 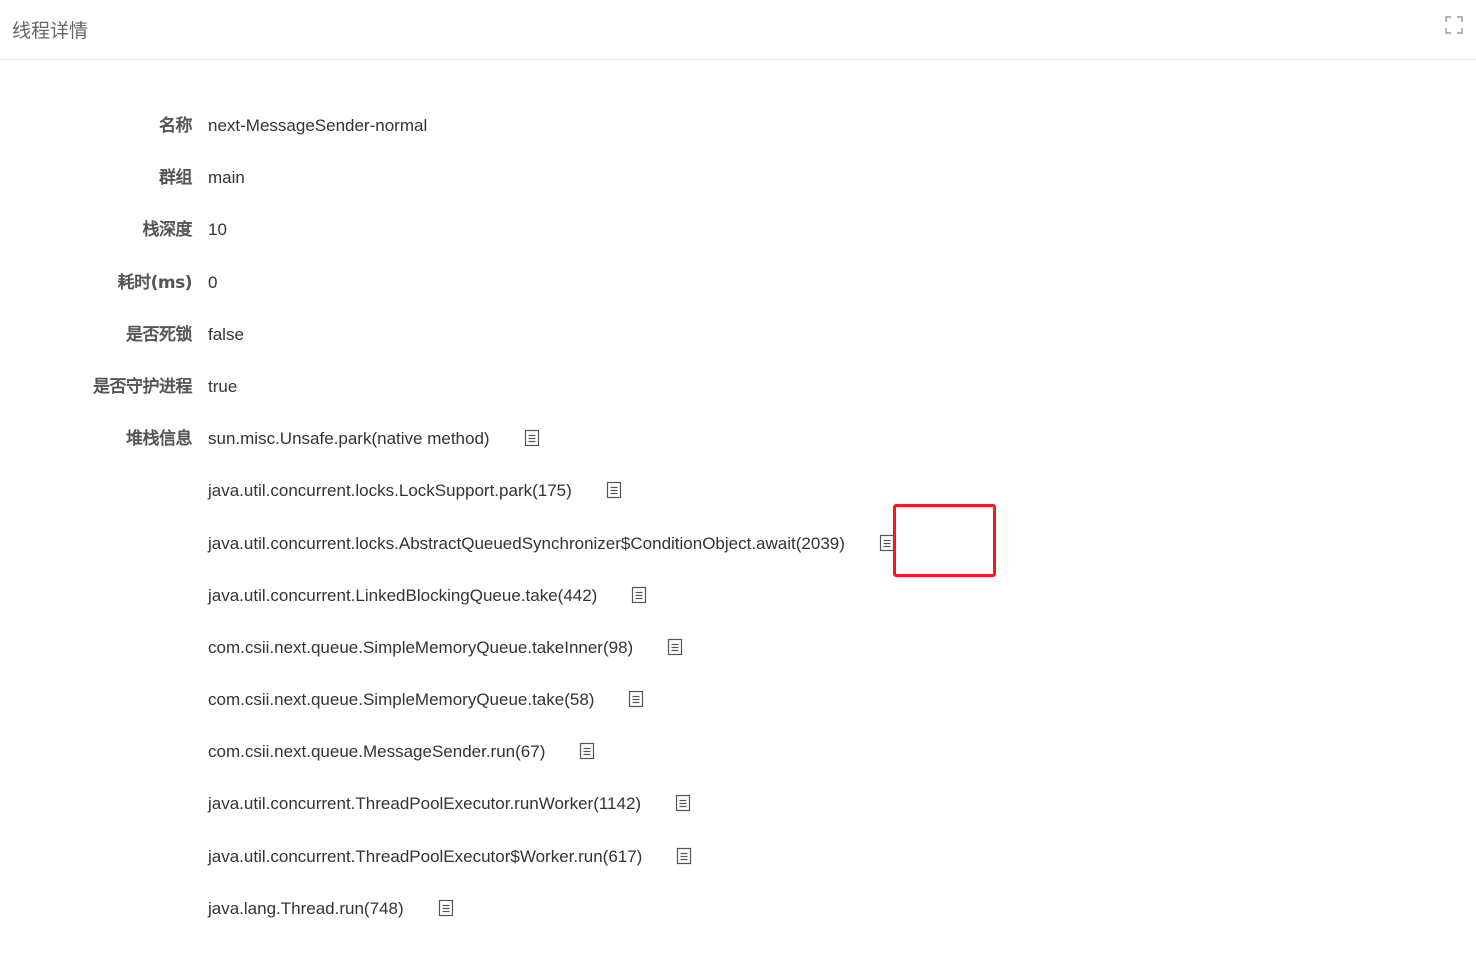 What do you see at coordinates (738, 909) in the screenshot?
I see `stack-frame-row: java.lang.Thread.run(748)` at bounding box center [738, 909].